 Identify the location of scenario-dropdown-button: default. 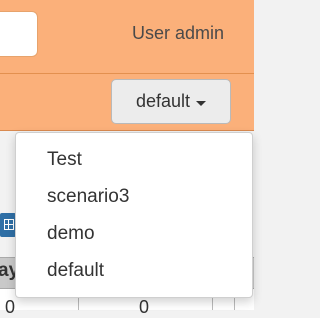
(171, 101).